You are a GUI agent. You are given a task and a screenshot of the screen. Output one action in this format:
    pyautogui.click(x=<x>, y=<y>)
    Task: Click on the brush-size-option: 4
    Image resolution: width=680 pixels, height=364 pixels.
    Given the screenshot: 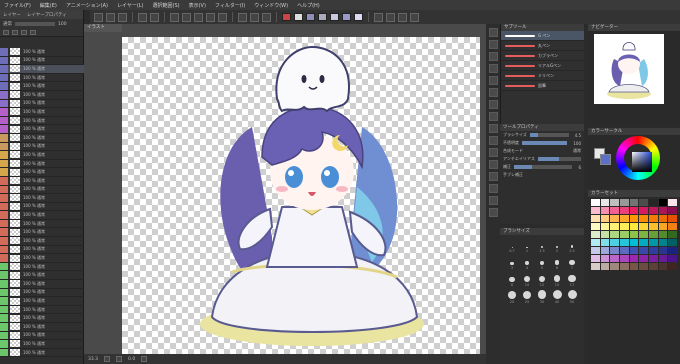 What is the action you would take?
    pyautogui.click(x=527, y=263)
    